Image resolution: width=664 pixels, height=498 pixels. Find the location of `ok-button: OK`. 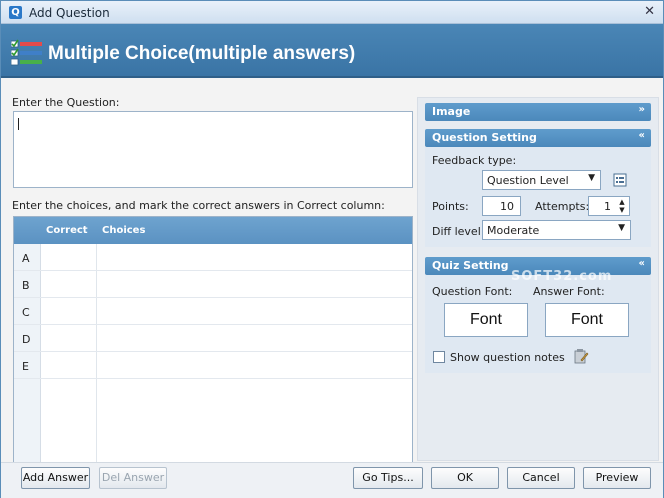

ok-button: OK is located at coordinates (465, 478).